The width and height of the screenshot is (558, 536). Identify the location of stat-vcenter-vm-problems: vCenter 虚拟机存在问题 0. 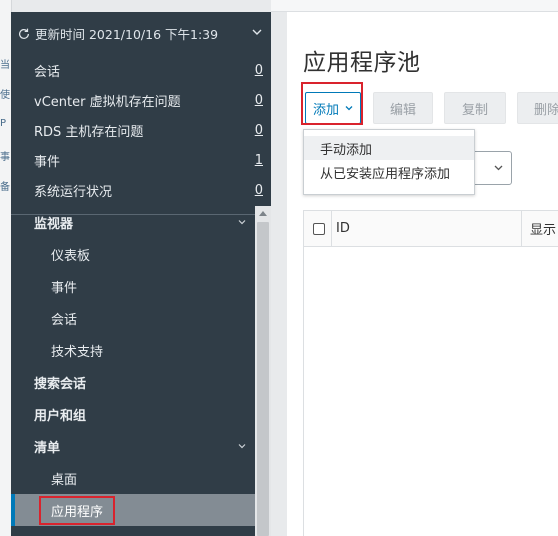
(141, 100).